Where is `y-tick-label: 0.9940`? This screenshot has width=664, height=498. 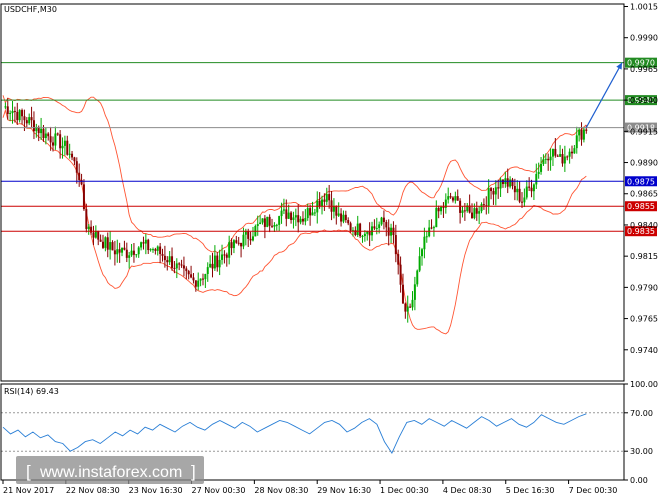
y-tick-label: 0.9940 is located at coordinates (644, 100).